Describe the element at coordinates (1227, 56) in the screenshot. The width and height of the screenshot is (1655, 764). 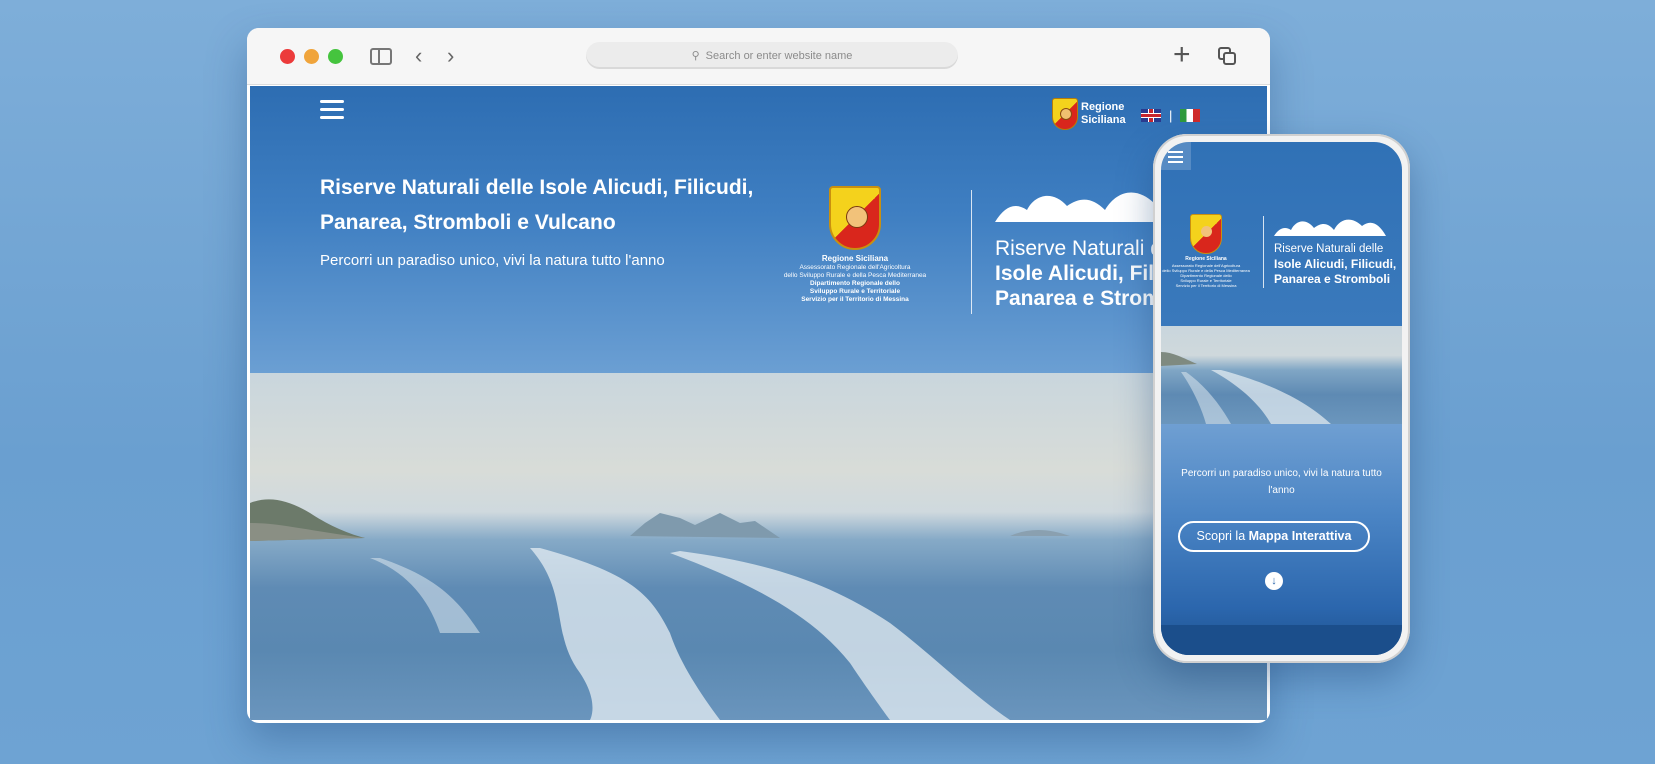
I see `tabs-icon` at that location.